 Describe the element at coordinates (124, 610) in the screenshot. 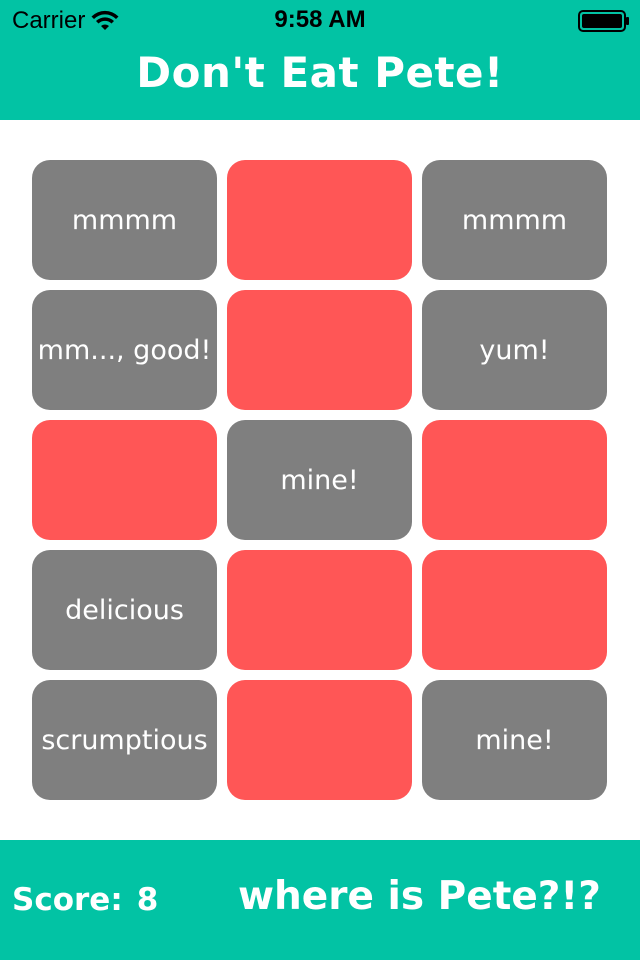

I see `tile-10: delicious` at that location.